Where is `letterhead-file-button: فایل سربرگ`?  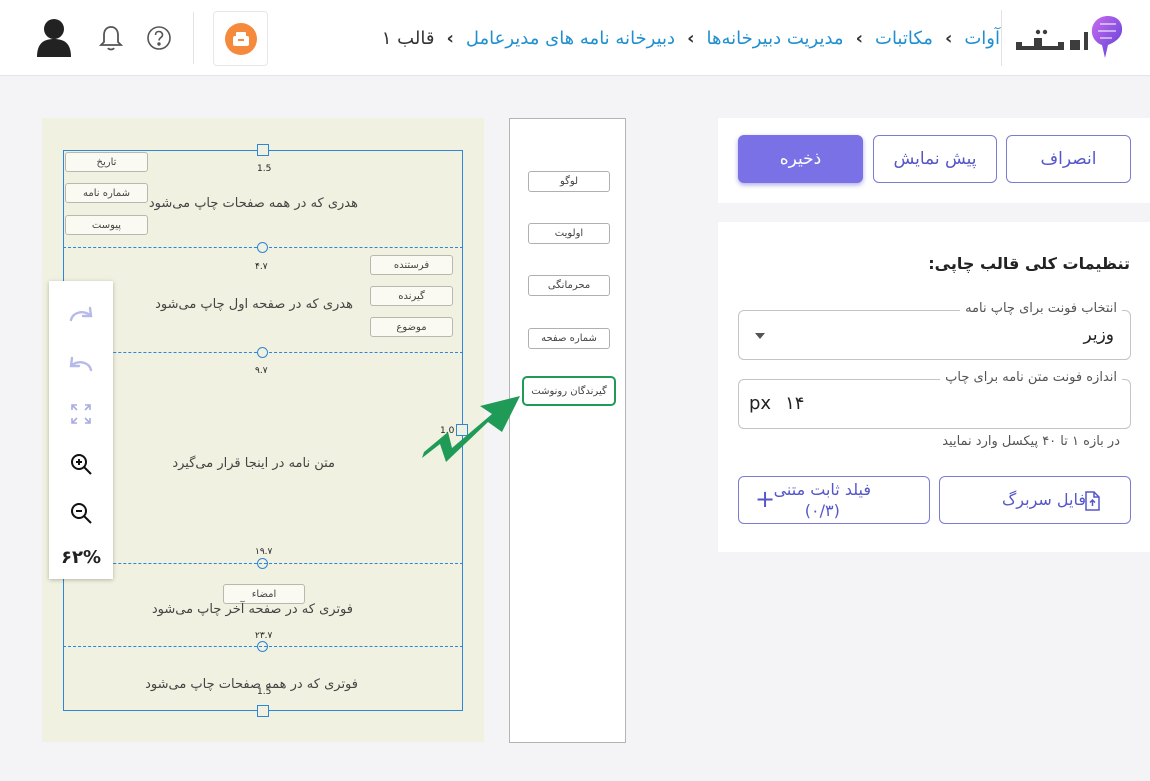 letterhead-file-button: فایل سربرگ is located at coordinates (1035, 500).